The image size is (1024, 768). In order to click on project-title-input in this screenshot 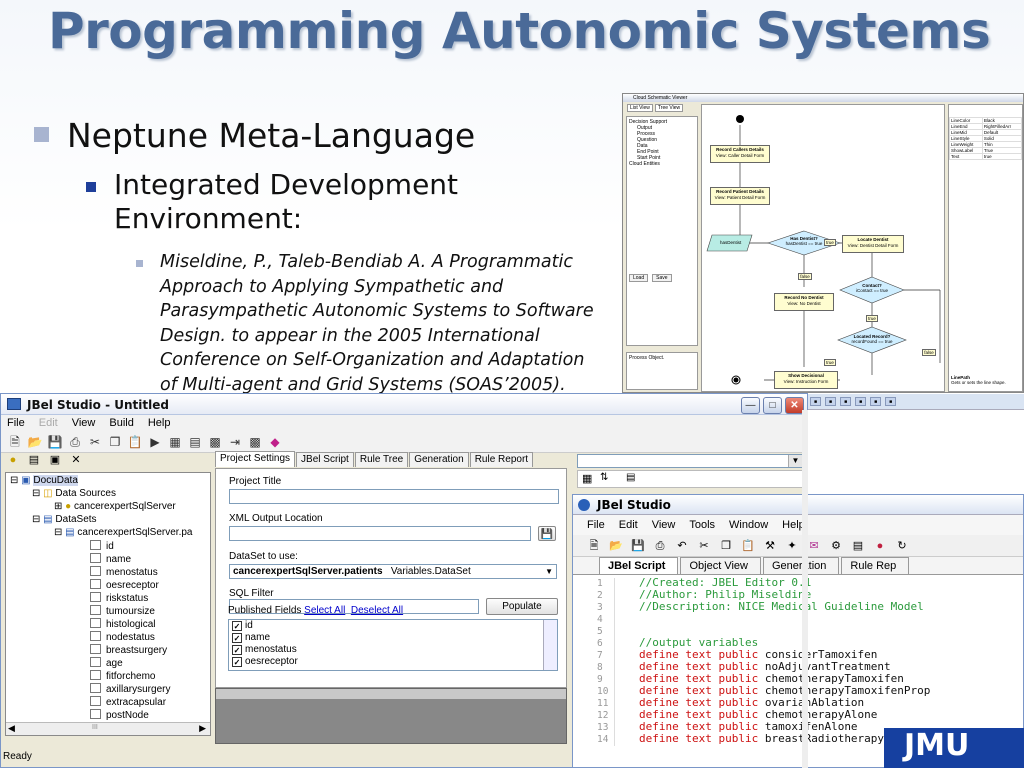, I will do `click(394, 496)`.